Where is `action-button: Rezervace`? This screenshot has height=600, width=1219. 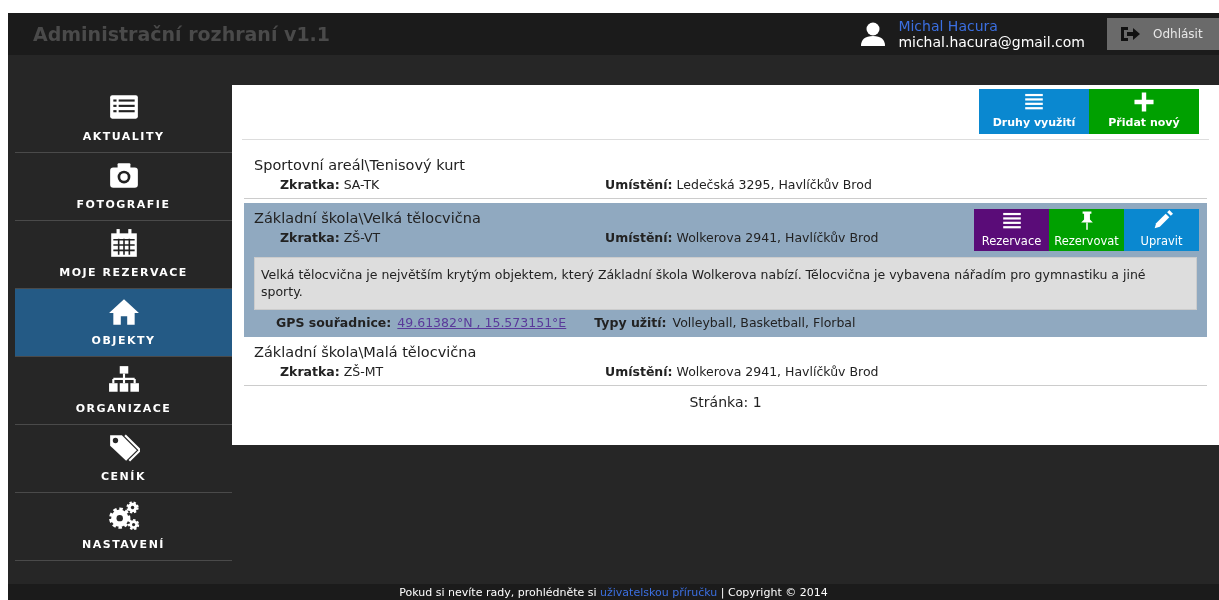
action-button: Rezervace is located at coordinates (1011, 230).